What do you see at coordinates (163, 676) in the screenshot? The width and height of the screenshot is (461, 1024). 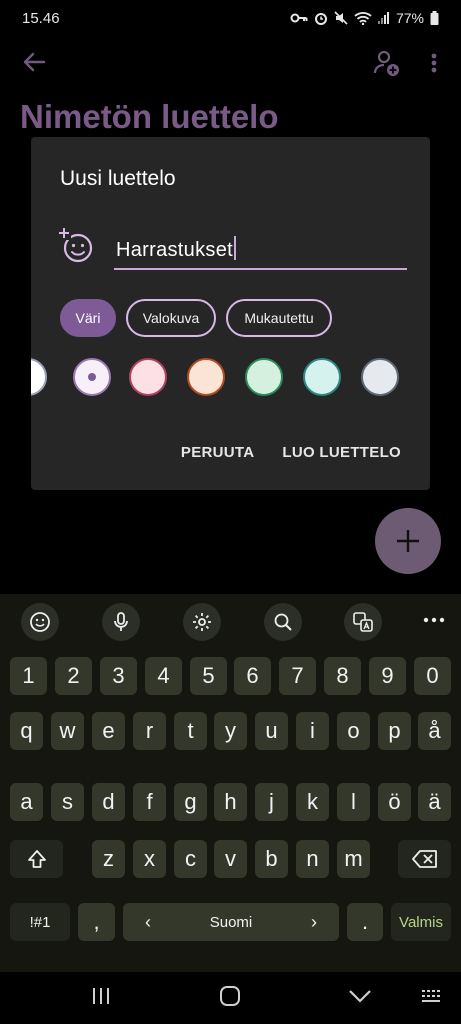 I see `key-4: 4` at bounding box center [163, 676].